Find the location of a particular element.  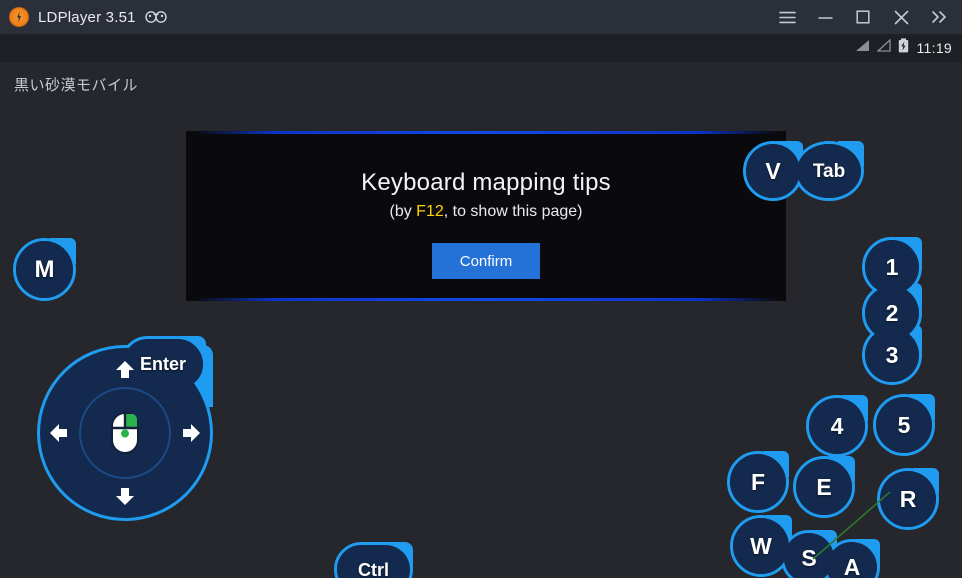

key-button-ctrl: Ctrl is located at coordinates (373, 560).